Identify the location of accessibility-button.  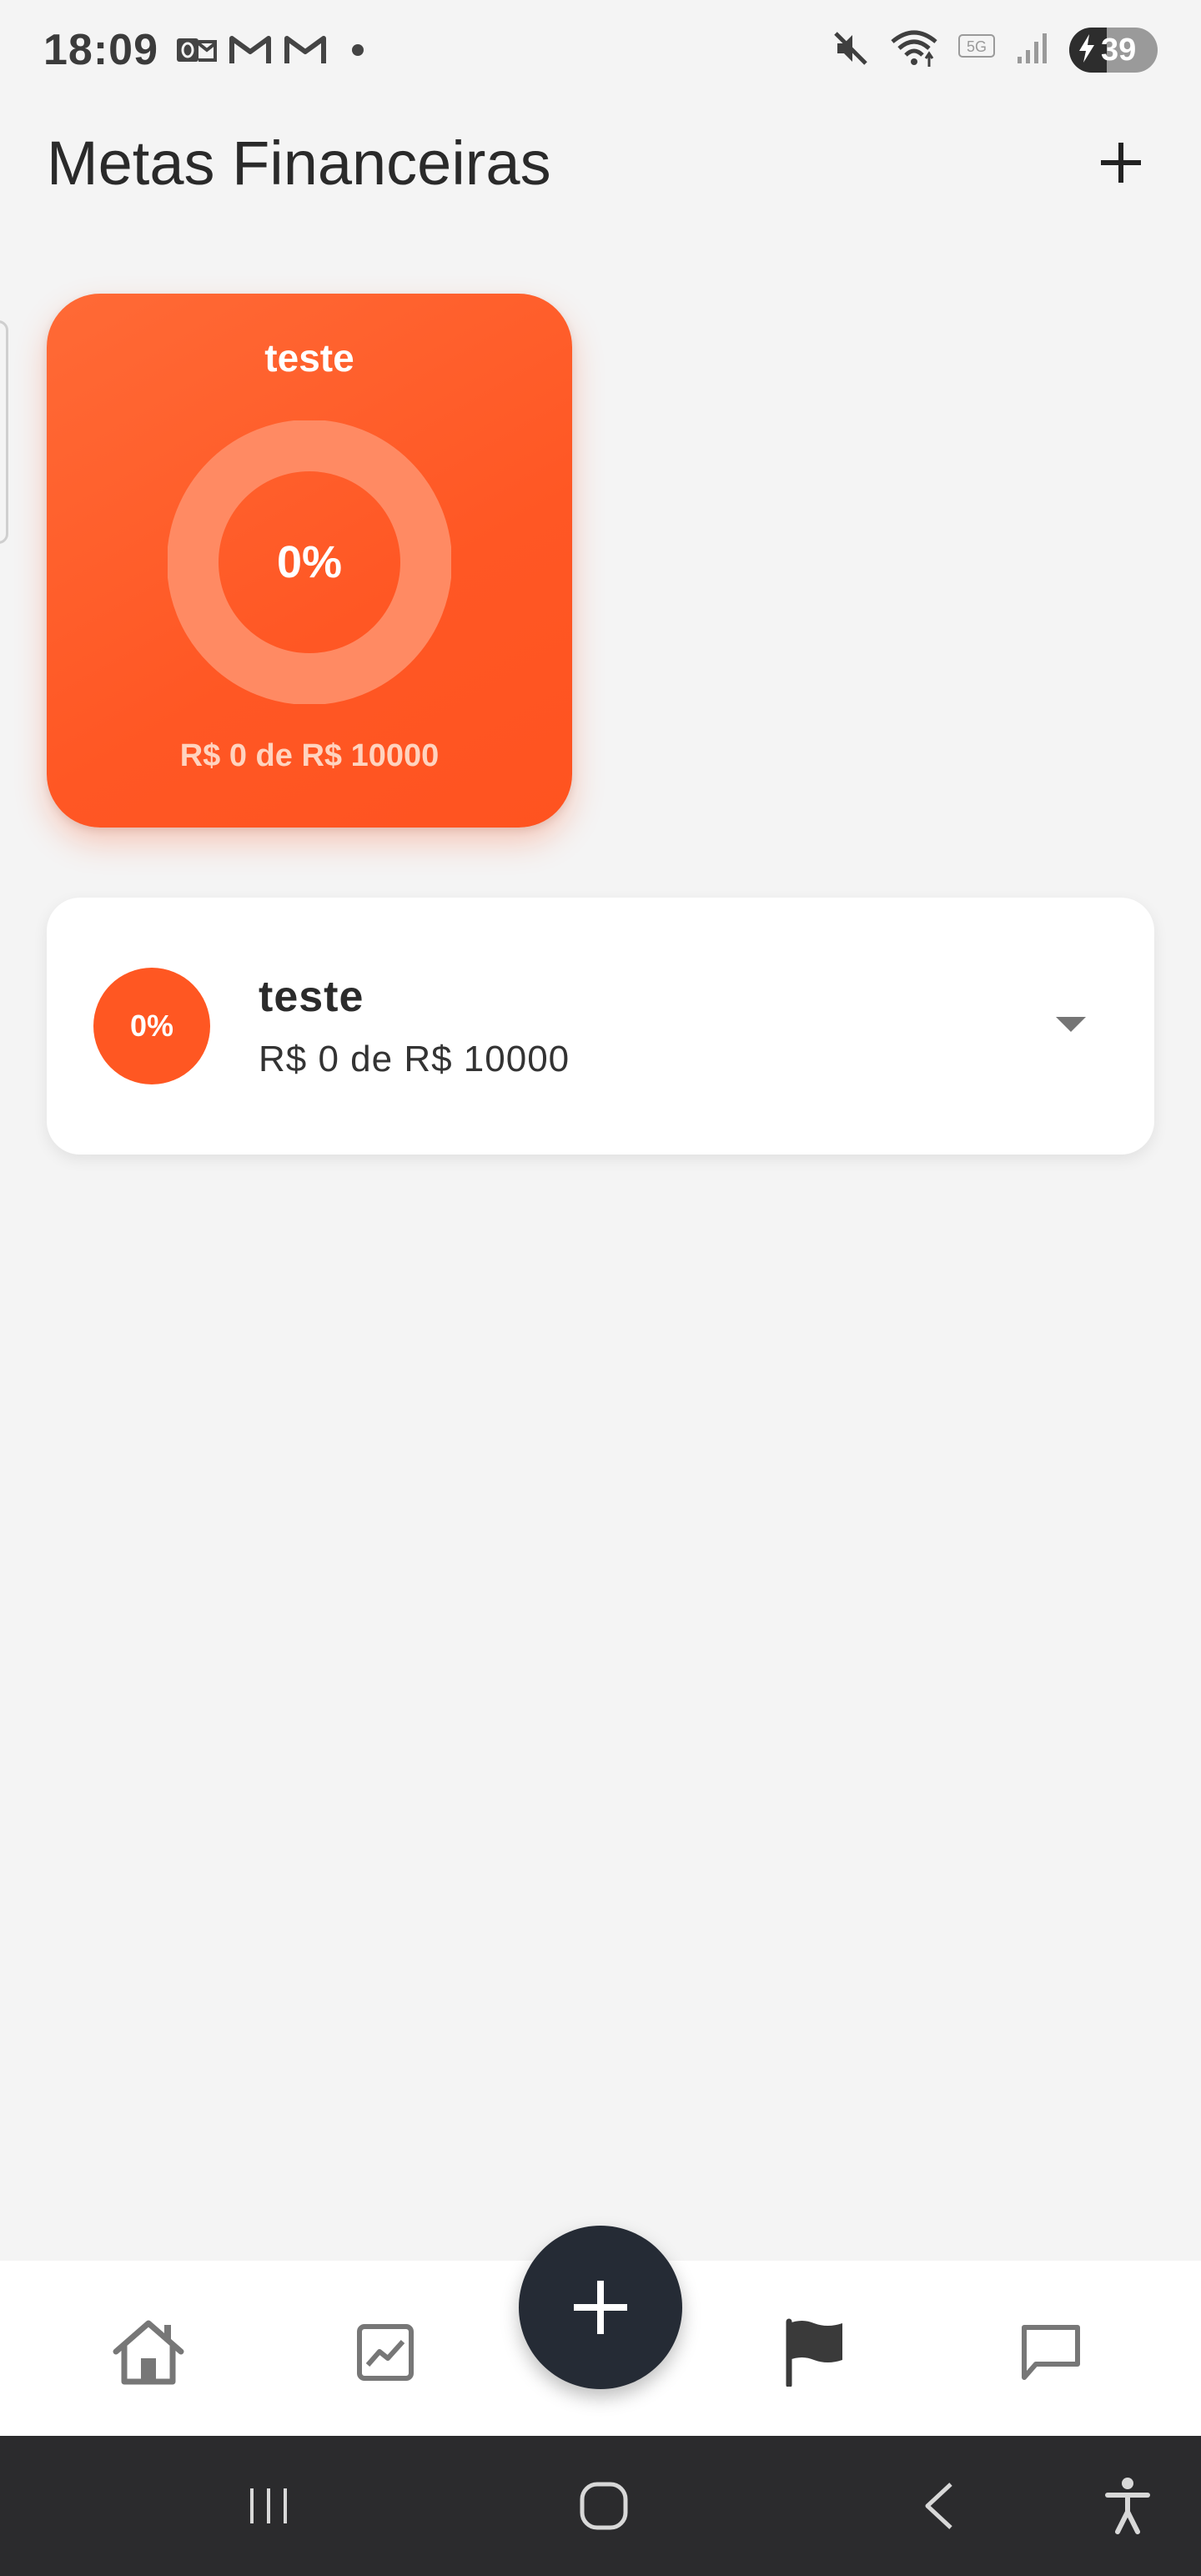
(1128, 2506).